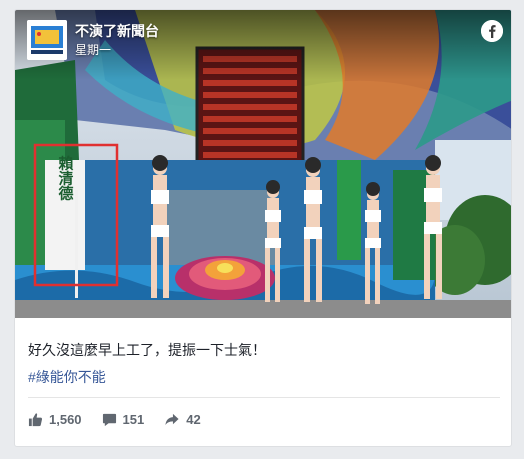  What do you see at coordinates (35, 419) in the screenshot?
I see `thumbs-up-icon` at bounding box center [35, 419].